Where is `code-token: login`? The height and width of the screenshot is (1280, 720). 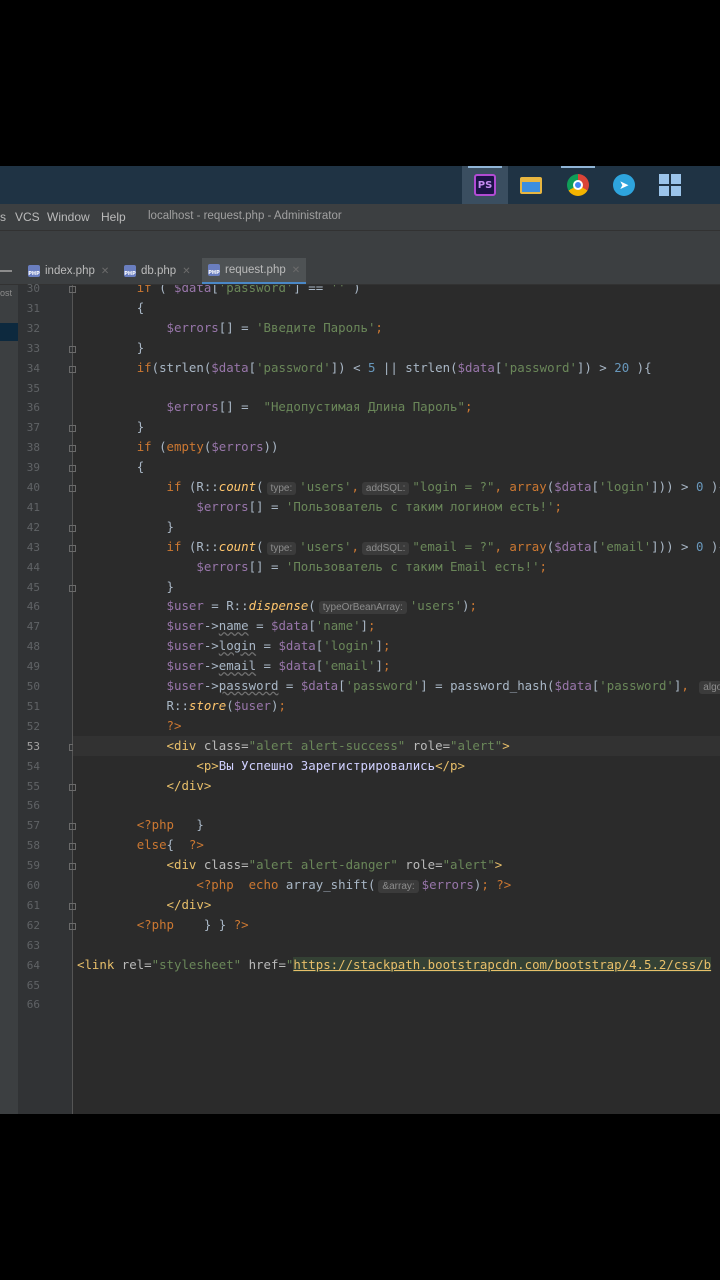
code-token: login is located at coordinates (237, 646).